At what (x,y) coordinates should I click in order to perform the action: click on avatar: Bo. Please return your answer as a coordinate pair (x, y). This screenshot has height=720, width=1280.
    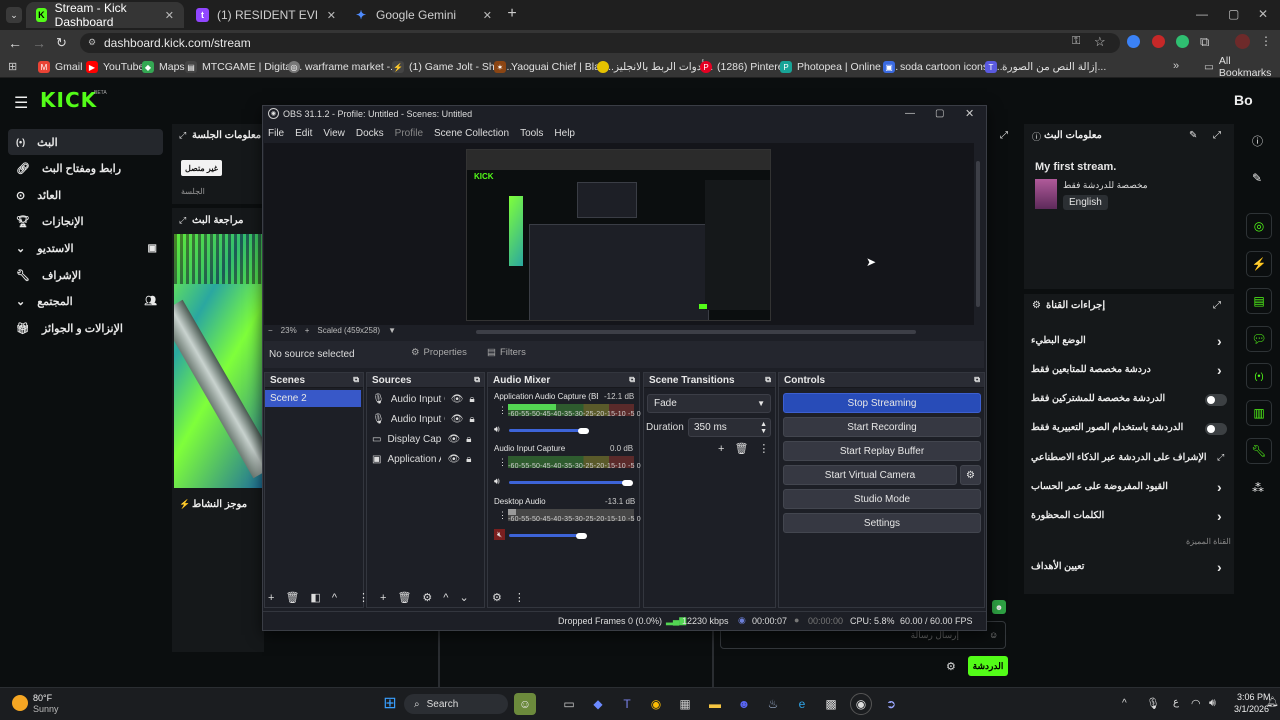
    Looking at the image, I should click on (1243, 100).